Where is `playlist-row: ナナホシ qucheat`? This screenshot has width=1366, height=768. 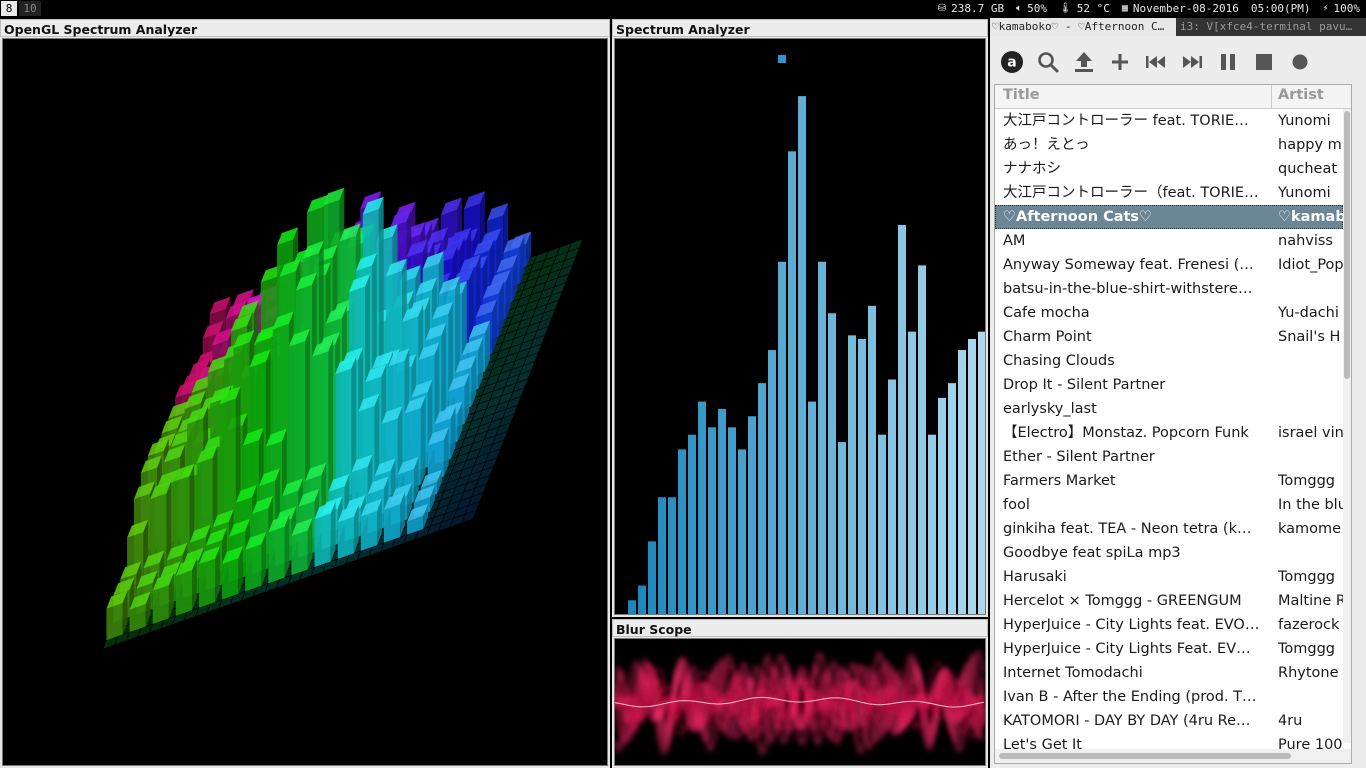
playlist-row: ナナホシ qucheat is located at coordinates (1169, 169).